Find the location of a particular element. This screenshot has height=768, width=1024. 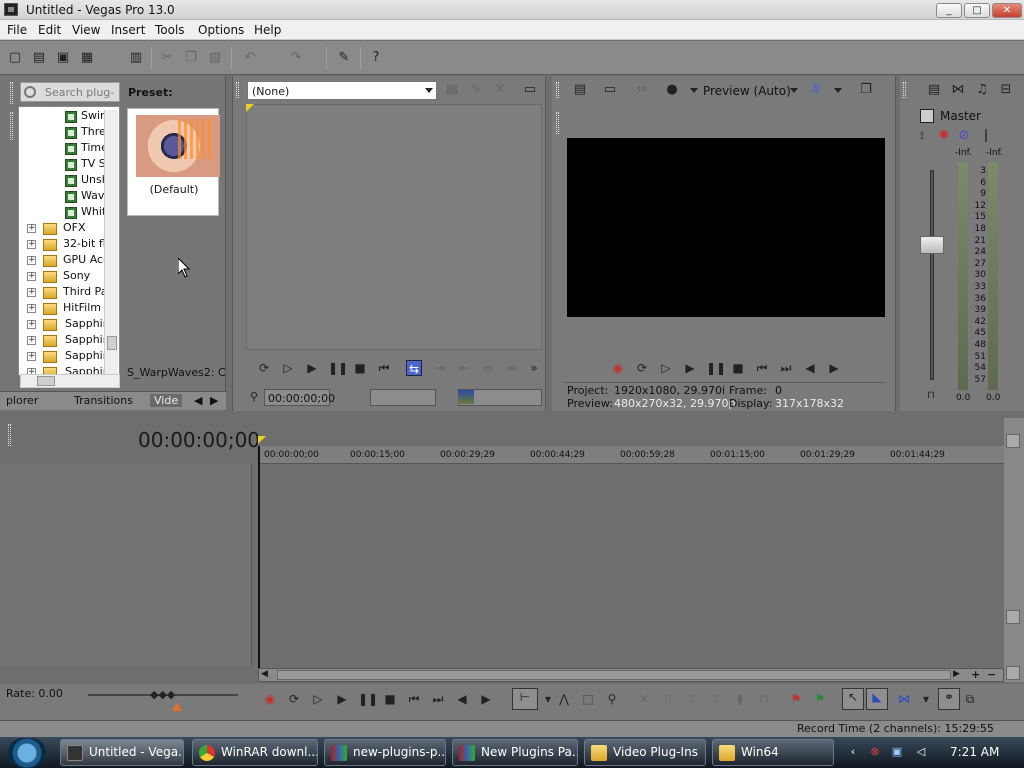

auto-ripple-icon: ◣ is located at coordinates (877, 699).